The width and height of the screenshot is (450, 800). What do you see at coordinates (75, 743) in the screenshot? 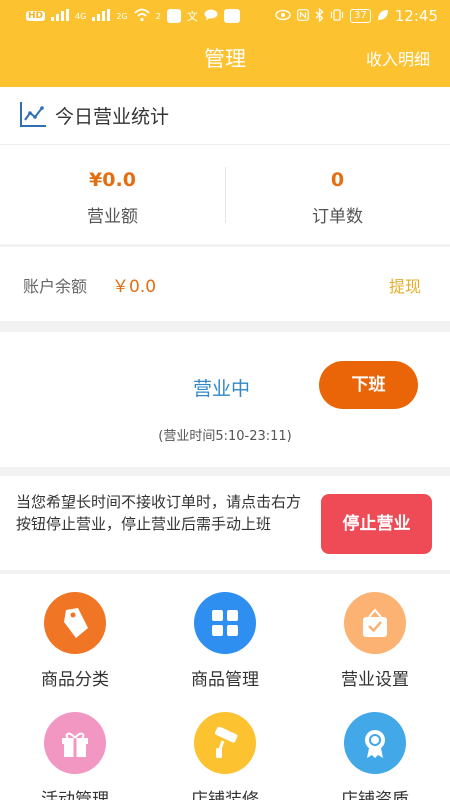
I see `gift-icon` at bounding box center [75, 743].